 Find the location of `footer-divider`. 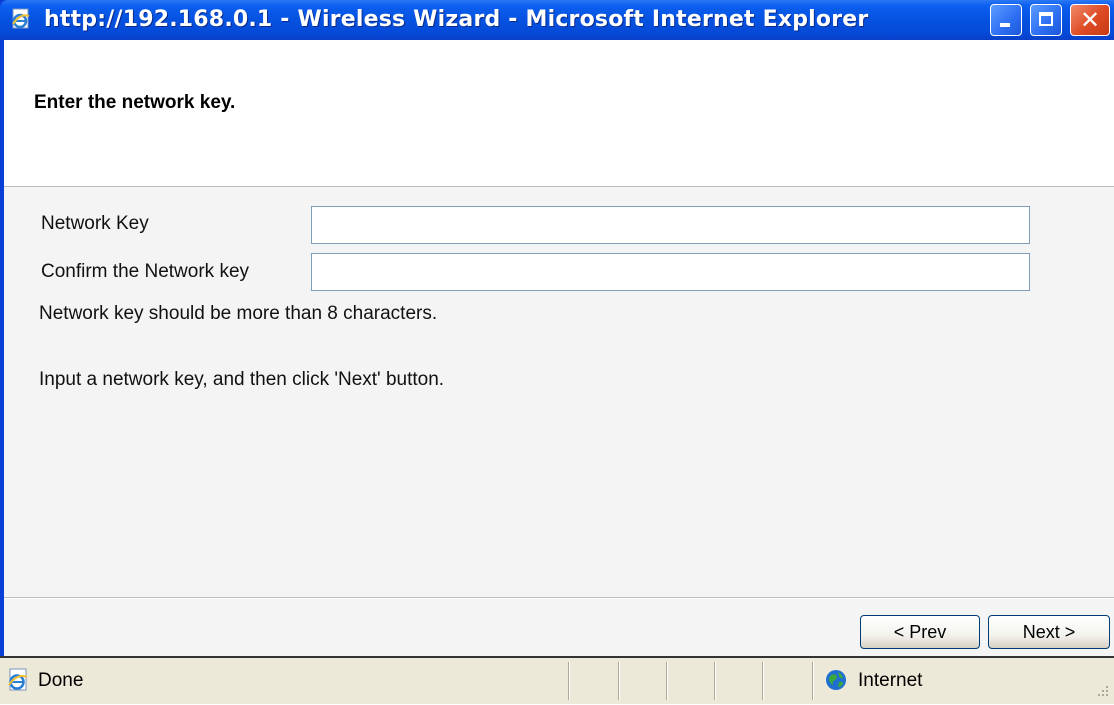

footer-divider is located at coordinates (559, 598).